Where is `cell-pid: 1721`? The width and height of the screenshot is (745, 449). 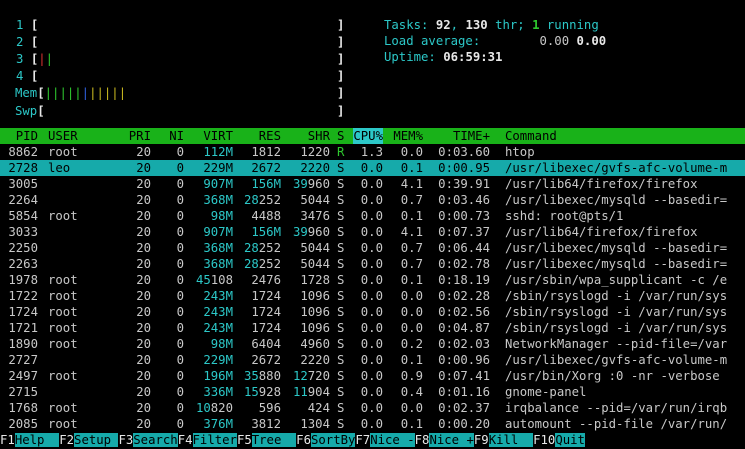 cell-pid: 1721 is located at coordinates (23, 328).